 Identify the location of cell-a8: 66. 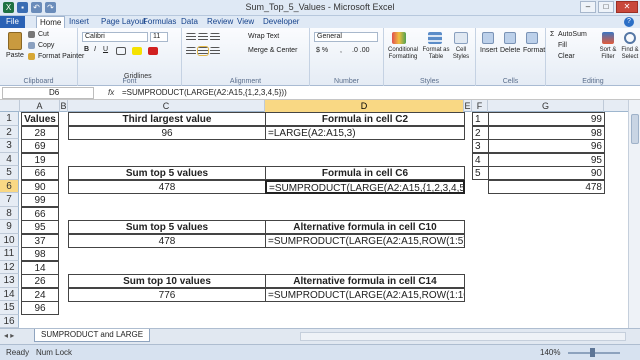
(40, 213).